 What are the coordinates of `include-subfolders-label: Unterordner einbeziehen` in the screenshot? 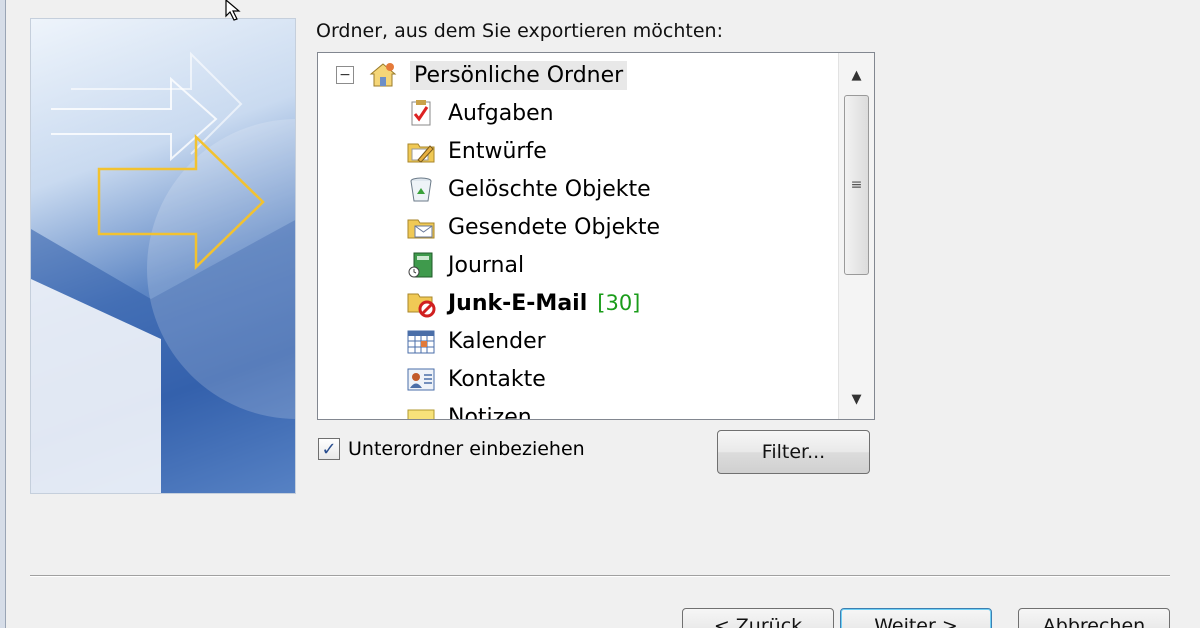 It's located at (466, 449).